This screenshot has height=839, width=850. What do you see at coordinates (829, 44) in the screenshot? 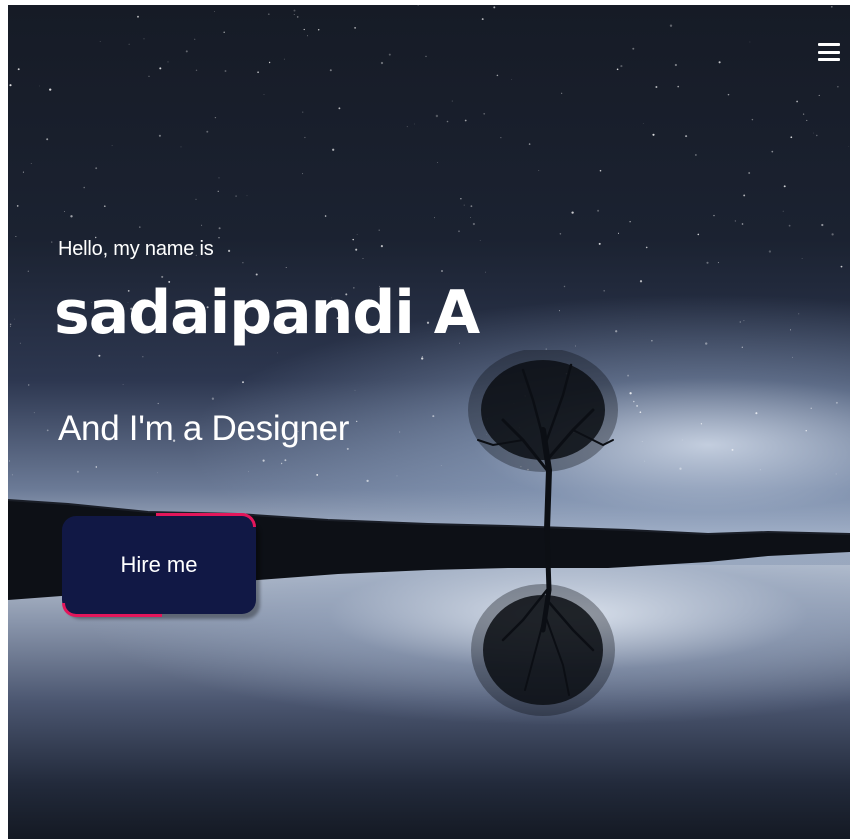
I see `hamburger-menu-icon` at bounding box center [829, 44].